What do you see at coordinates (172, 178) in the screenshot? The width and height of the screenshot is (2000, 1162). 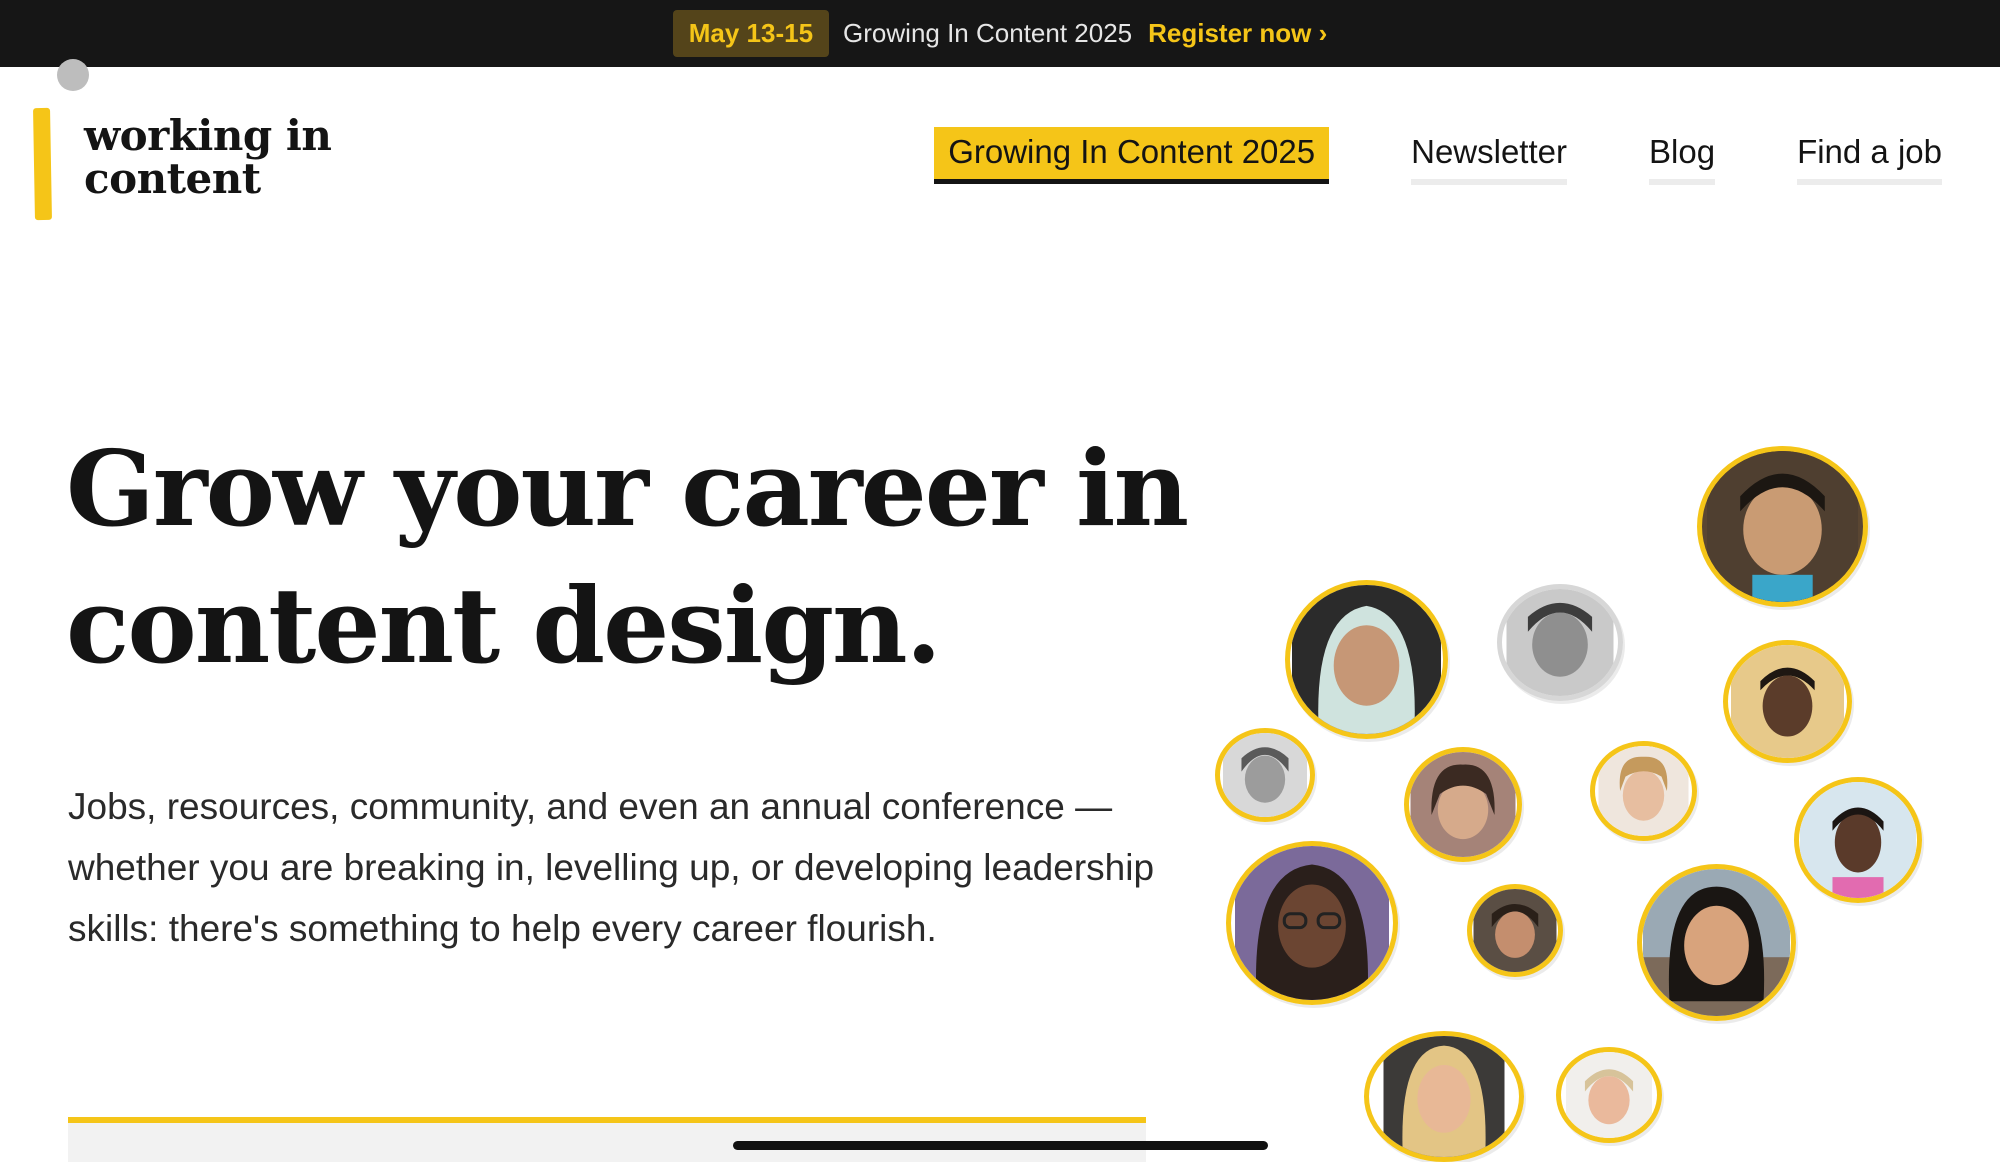 I see `logo-line-2: content` at bounding box center [172, 178].